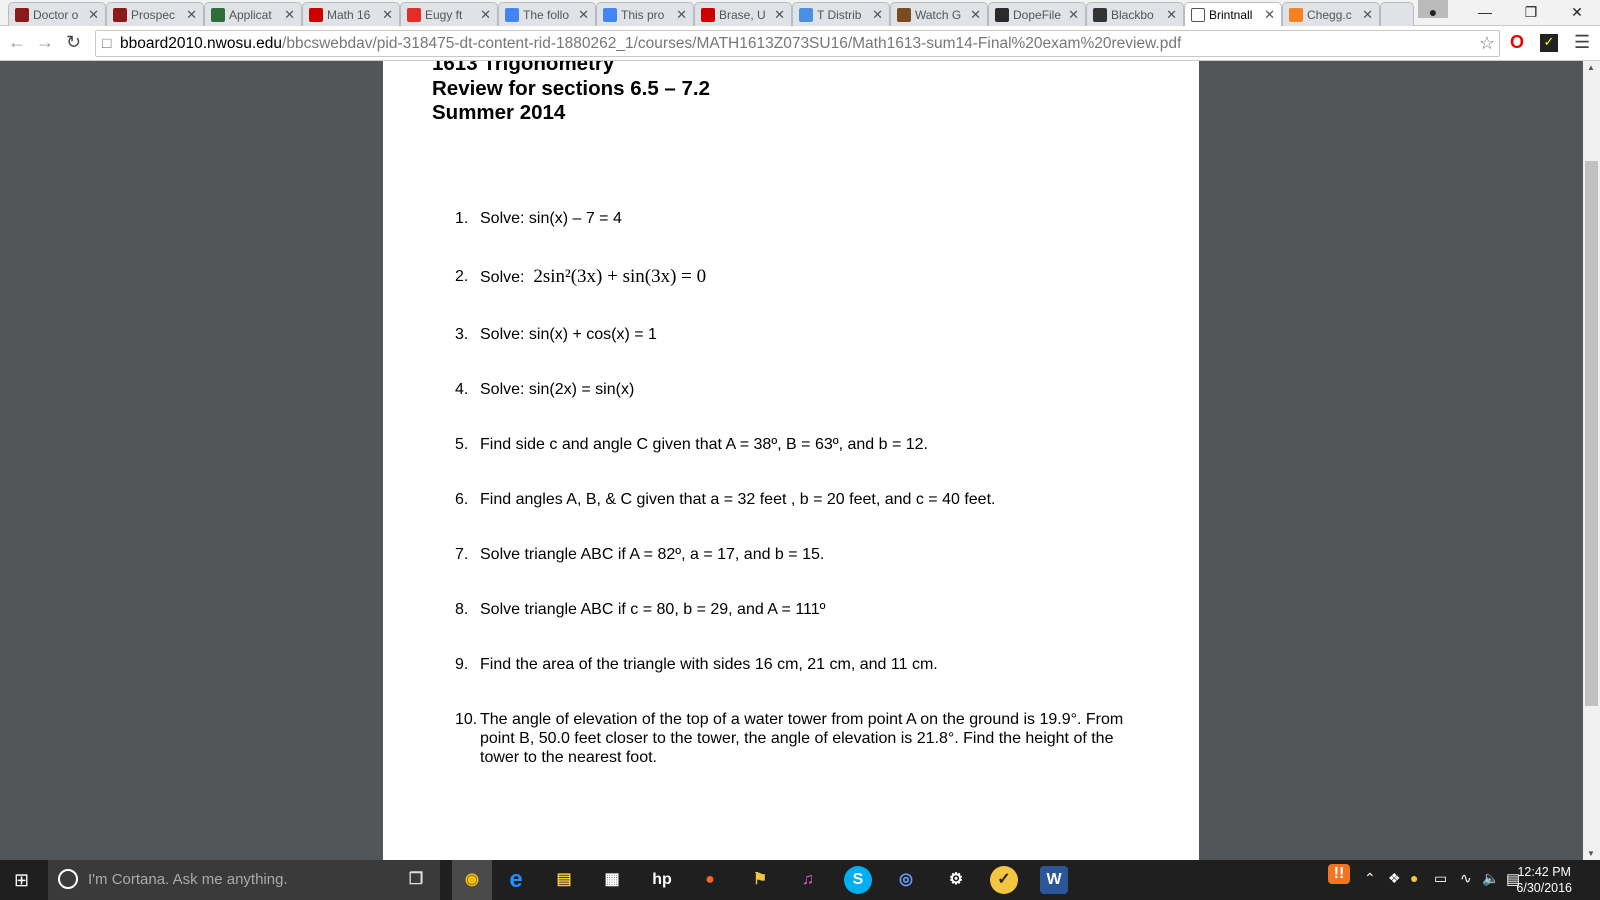  What do you see at coordinates (21, 880) in the screenshot?
I see `windows-start-icon: ⊞` at bounding box center [21, 880].